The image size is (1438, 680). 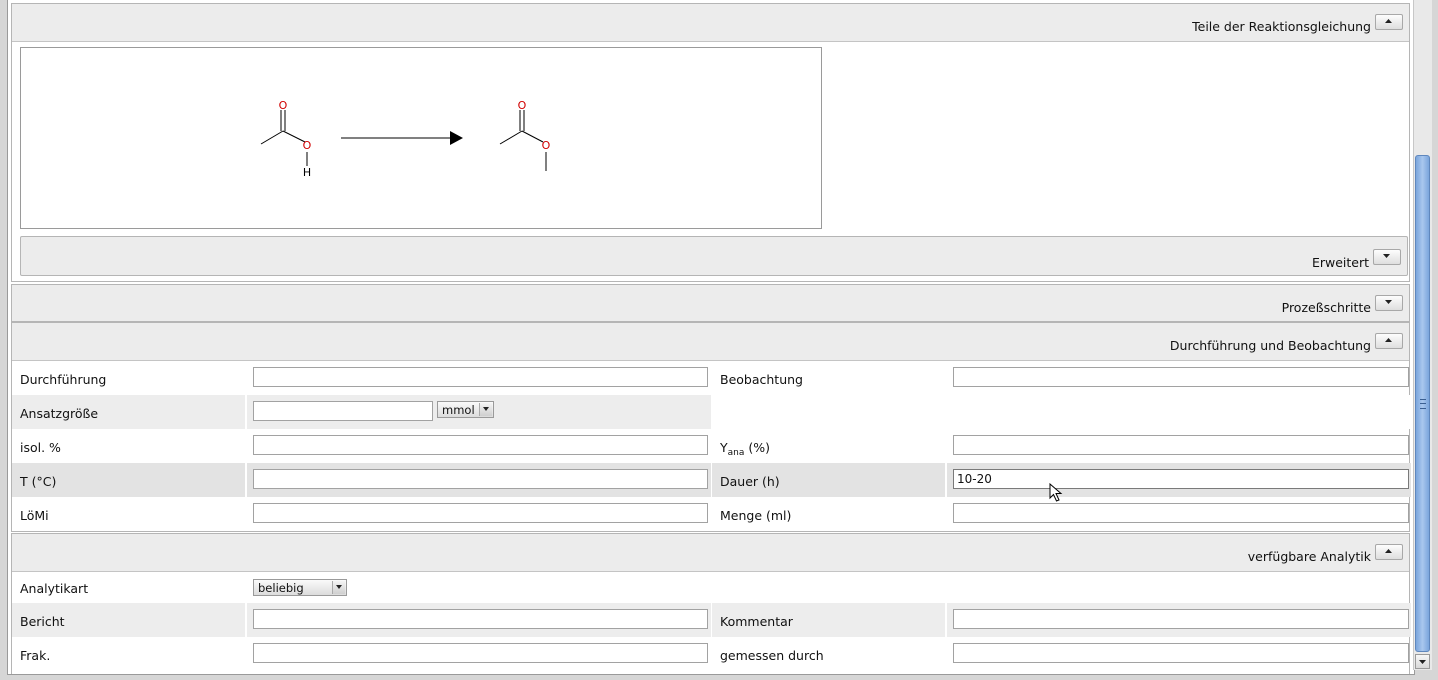 What do you see at coordinates (710, 342) in the screenshot?
I see `durchfuehrung-panel-header: Durchführung und Beobachtung` at bounding box center [710, 342].